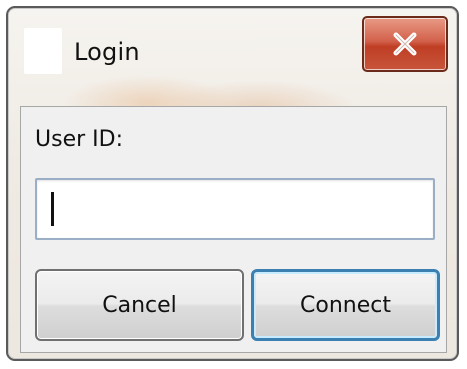  I want to click on cancel-button: Cancel, so click(139, 305).